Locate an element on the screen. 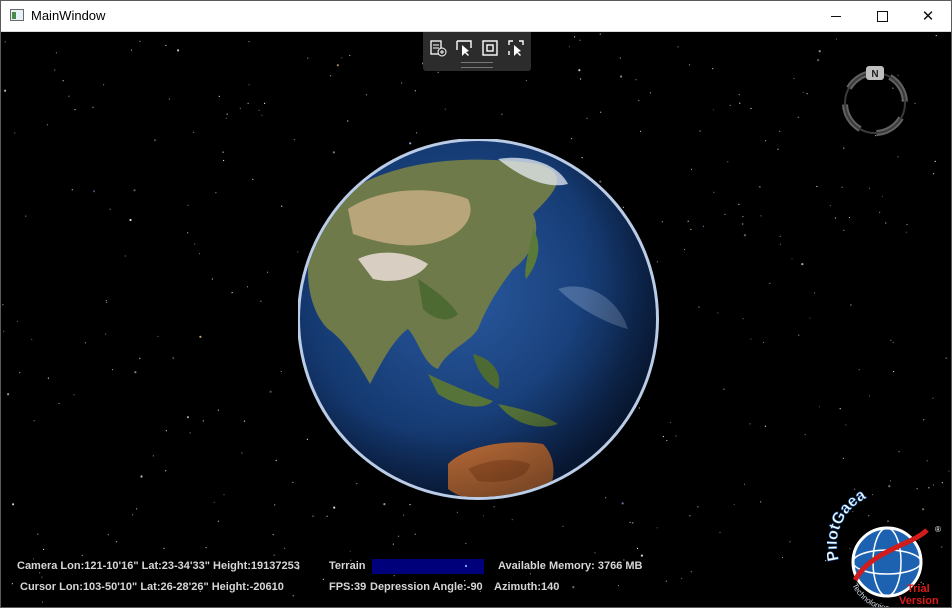  minimize-button is located at coordinates (836, 16).